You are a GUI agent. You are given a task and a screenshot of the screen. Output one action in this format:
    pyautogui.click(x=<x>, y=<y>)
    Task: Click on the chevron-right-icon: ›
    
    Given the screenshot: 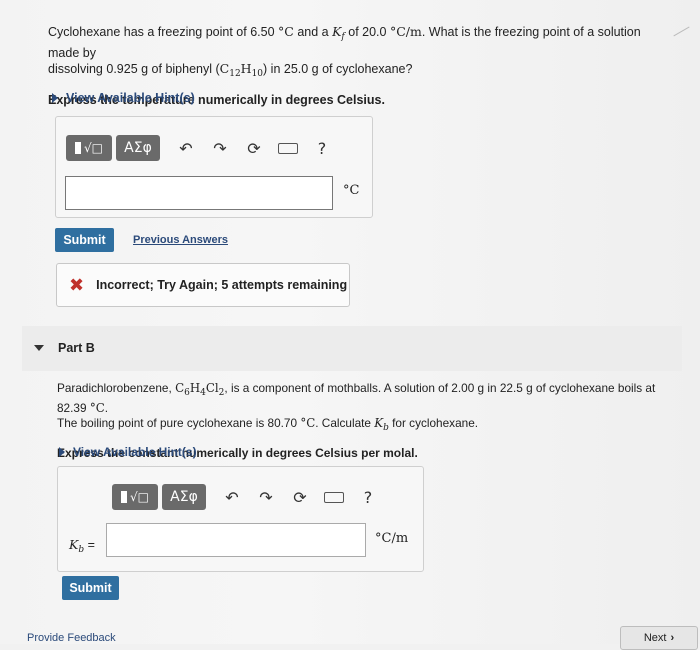 What is the action you would take?
    pyautogui.click(x=672, y=638)
    